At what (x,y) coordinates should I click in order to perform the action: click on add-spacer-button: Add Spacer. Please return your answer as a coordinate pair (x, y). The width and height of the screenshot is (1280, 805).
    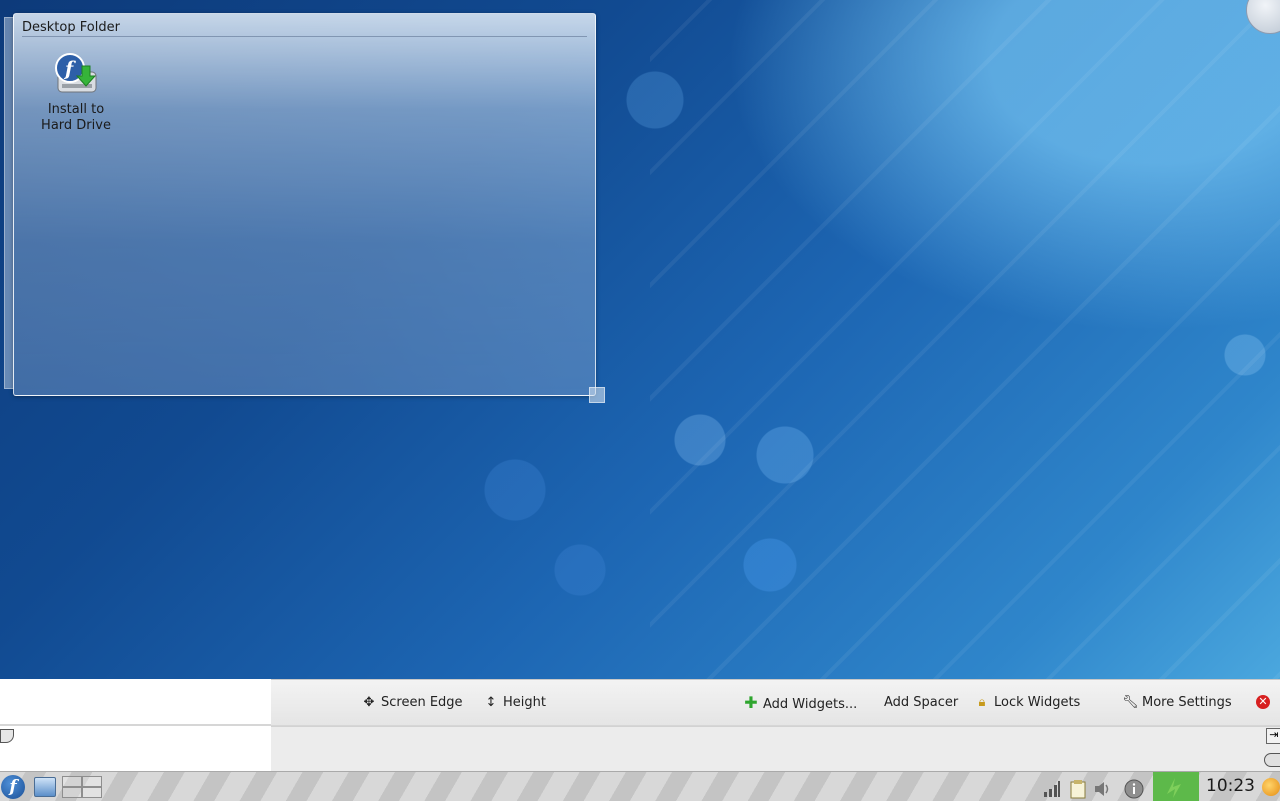
    Looking at the image, I should click on (921, 703).